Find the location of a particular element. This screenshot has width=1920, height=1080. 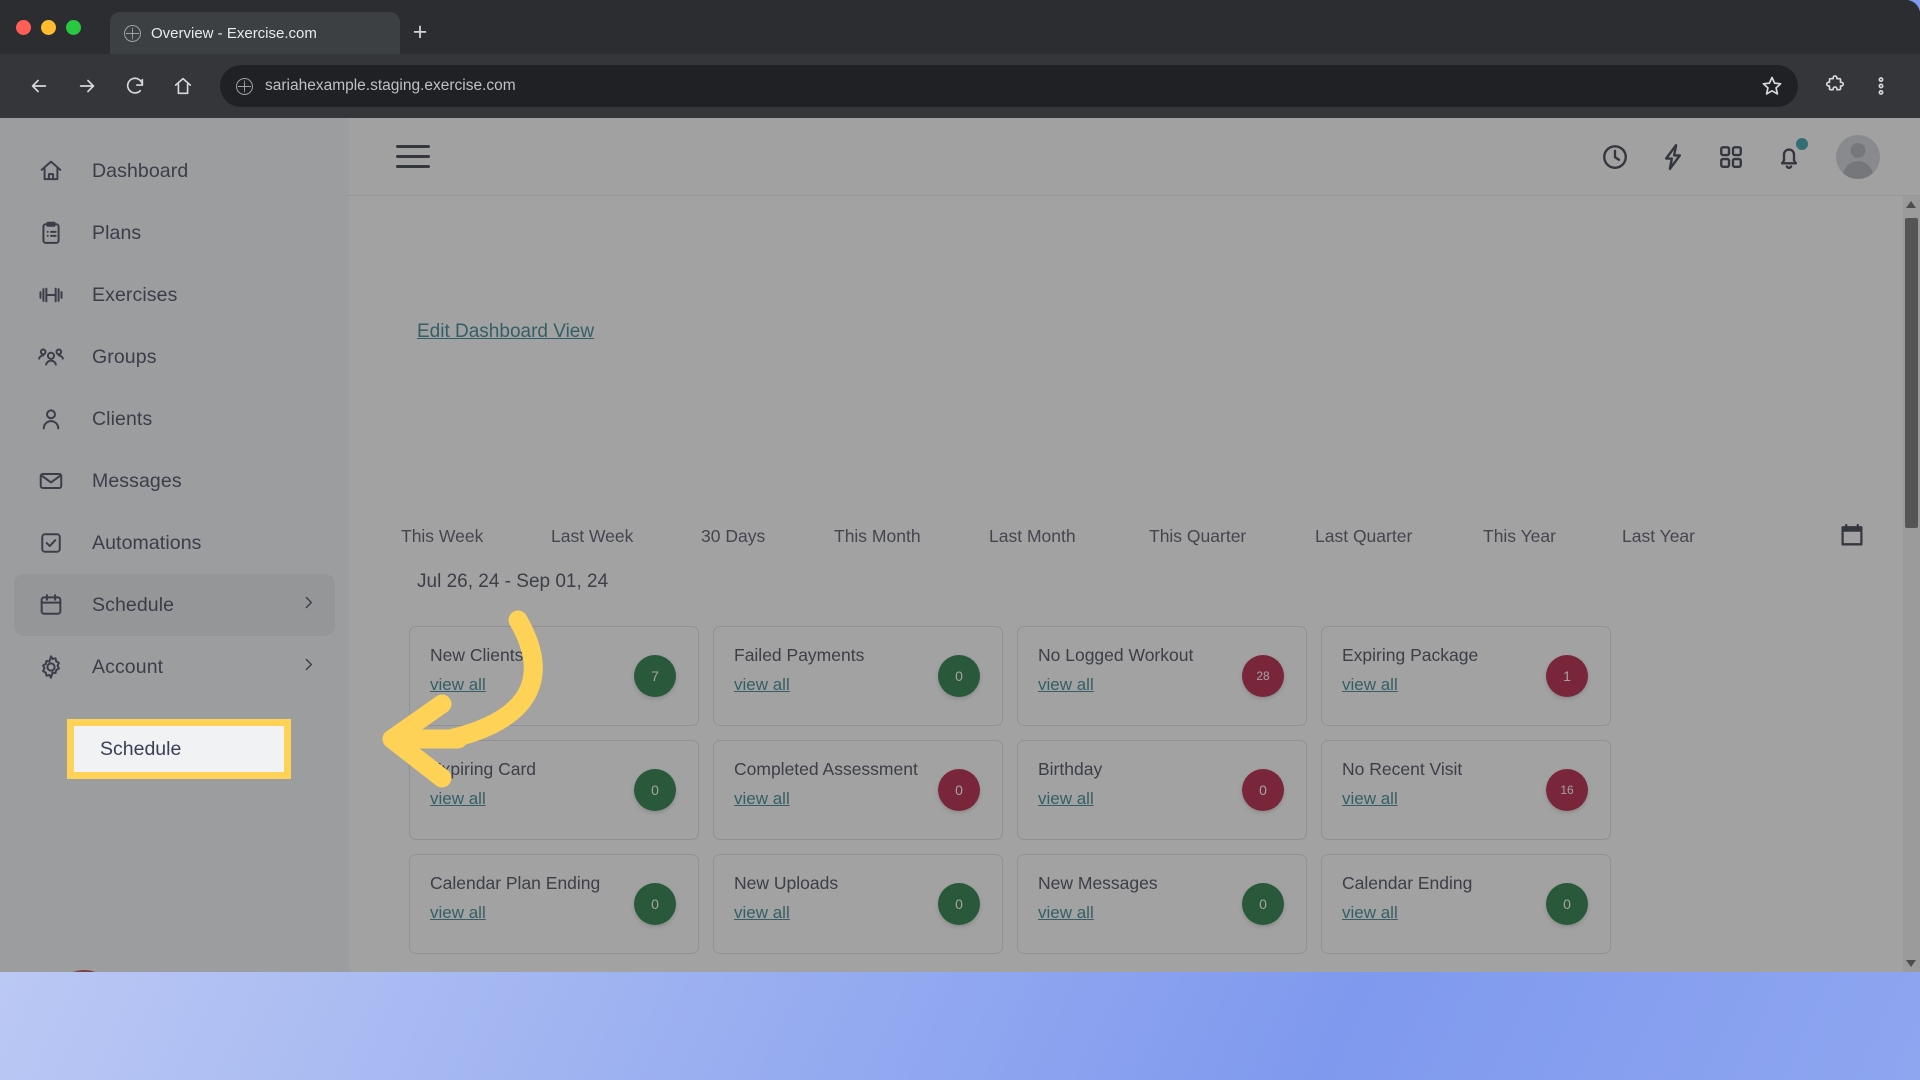

annotation-arrow-icon is located at coordinates (462, 699).